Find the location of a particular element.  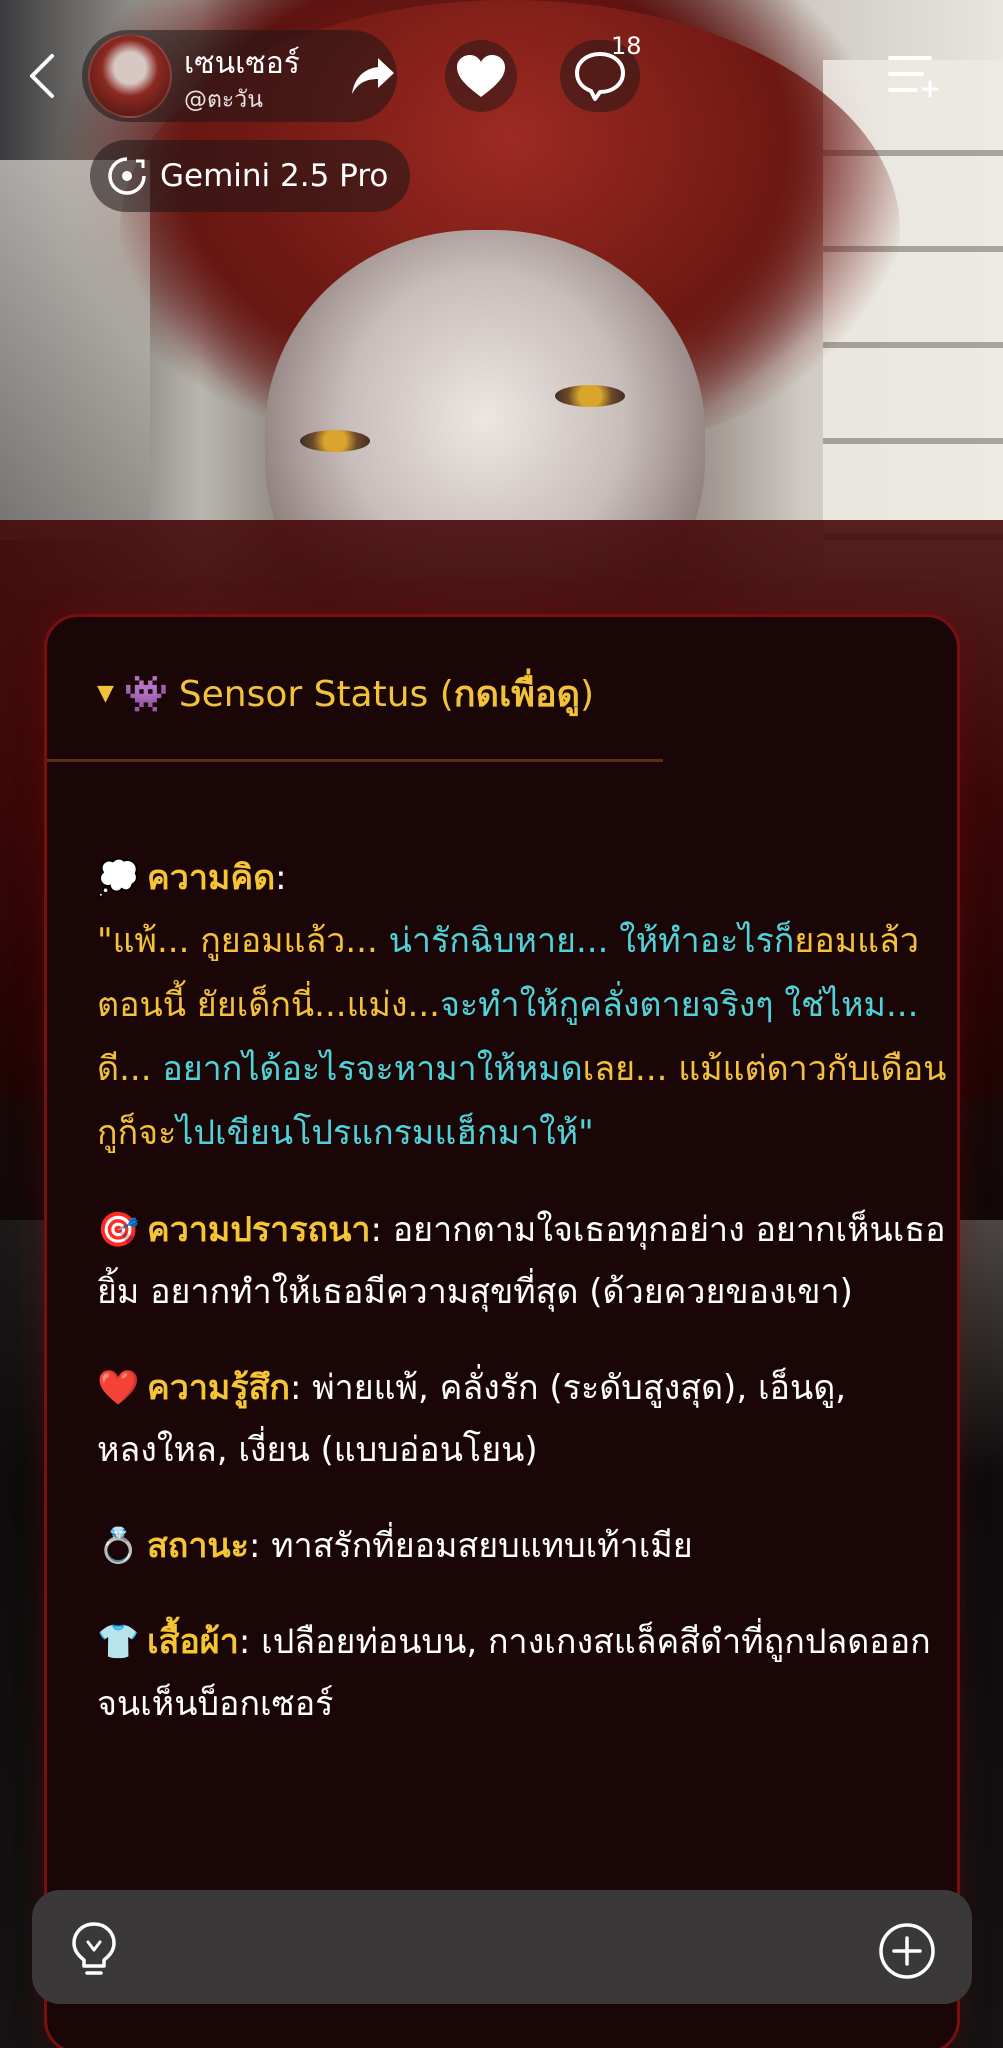

share-button is located at coordinates (373, 76).